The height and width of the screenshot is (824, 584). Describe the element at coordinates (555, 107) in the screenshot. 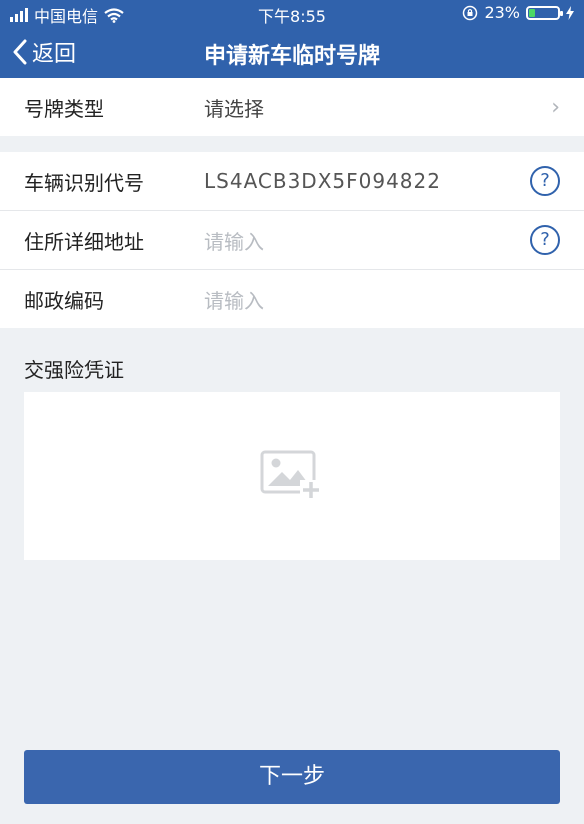

I see `chevron-right-icon: ›` at that location.